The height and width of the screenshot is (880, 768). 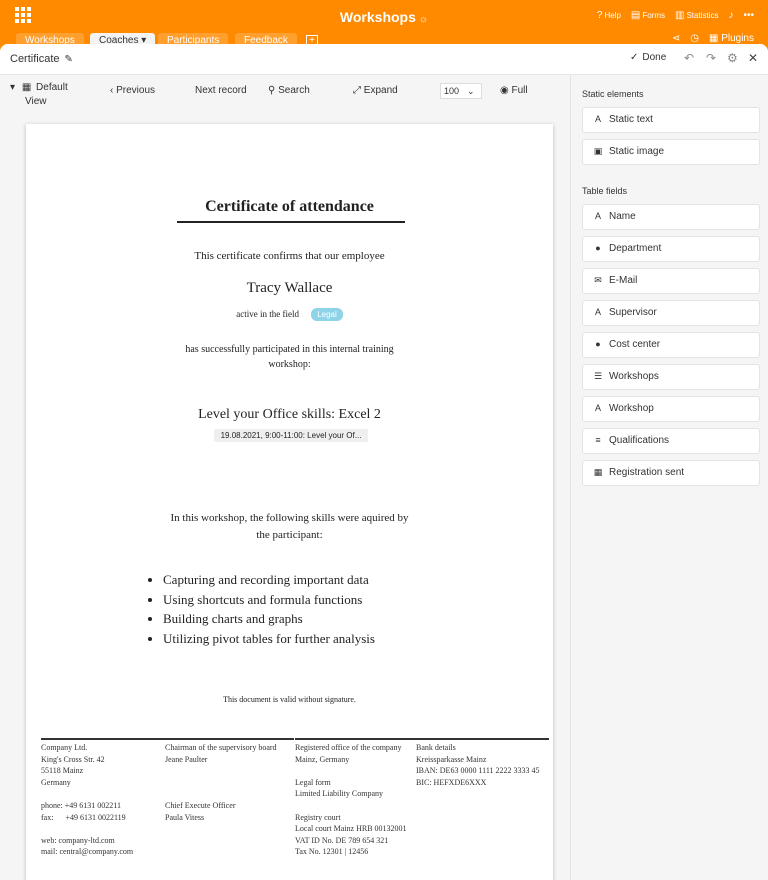 I want to click on text-icon: A, so click(x=597, y=119).